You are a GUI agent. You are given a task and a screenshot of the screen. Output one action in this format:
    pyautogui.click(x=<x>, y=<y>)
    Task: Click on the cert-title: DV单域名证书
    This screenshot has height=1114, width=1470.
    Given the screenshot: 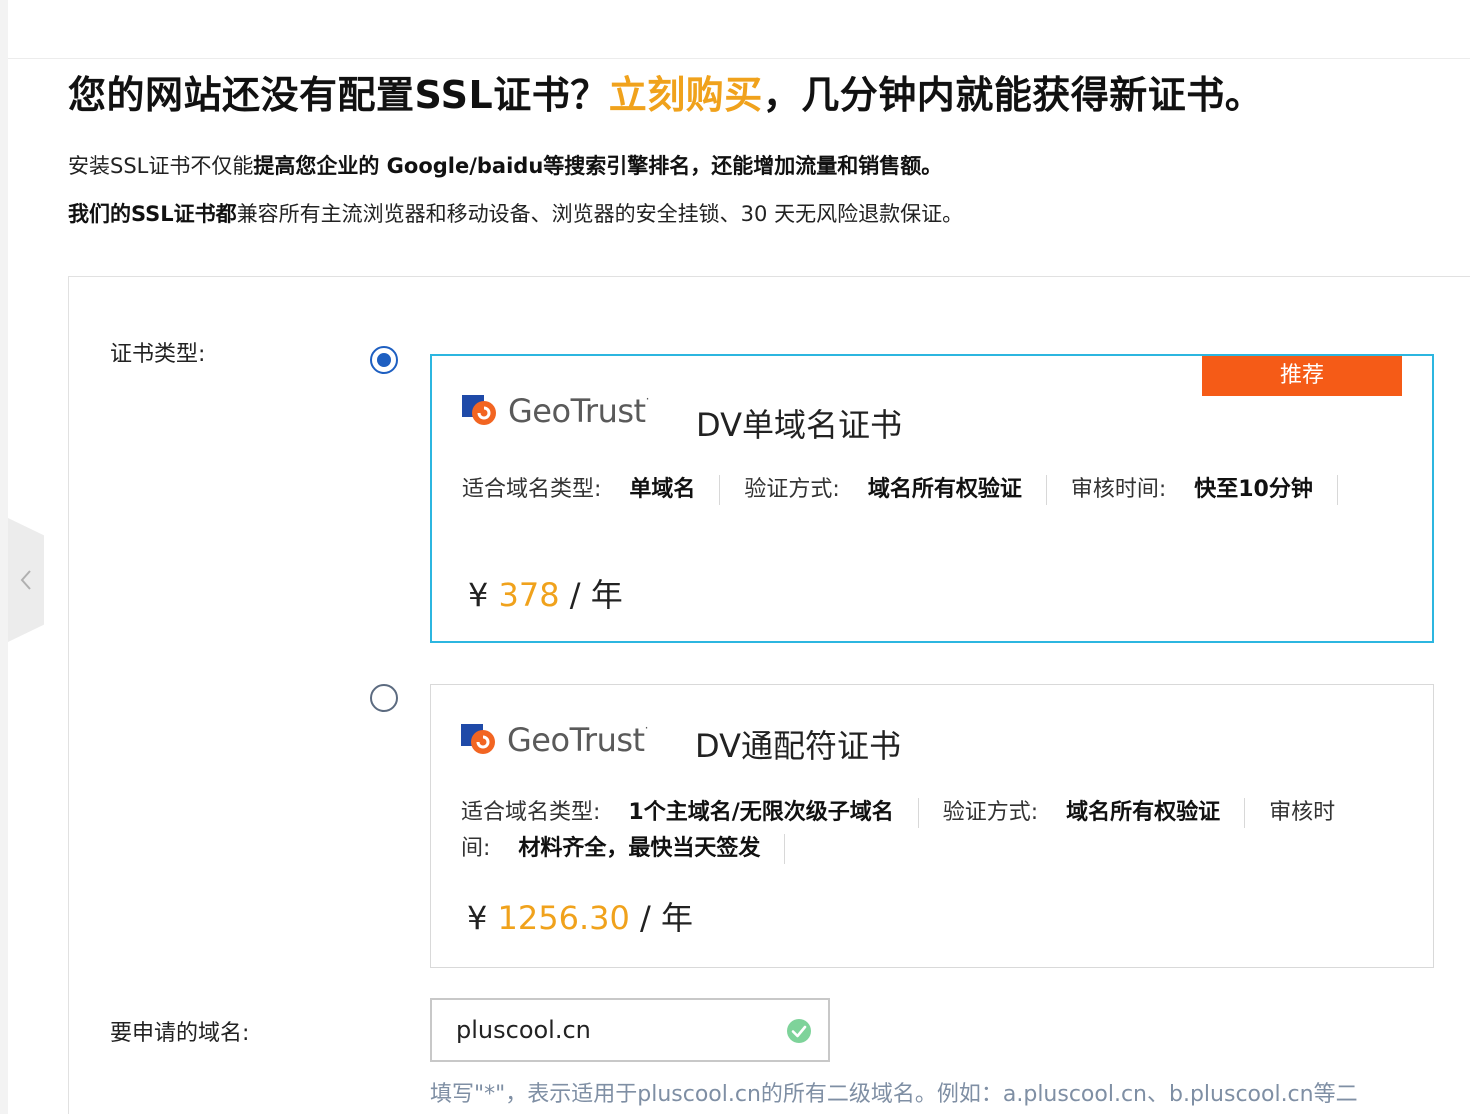 What is the action you would take?
    pyautogui.click(x=799, y=425)
    